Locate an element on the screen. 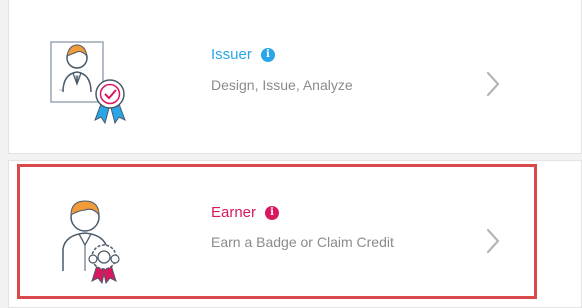 This screenshot has width=582, height=308. issuer-illustration-icon is located at coordinates (88, 83).